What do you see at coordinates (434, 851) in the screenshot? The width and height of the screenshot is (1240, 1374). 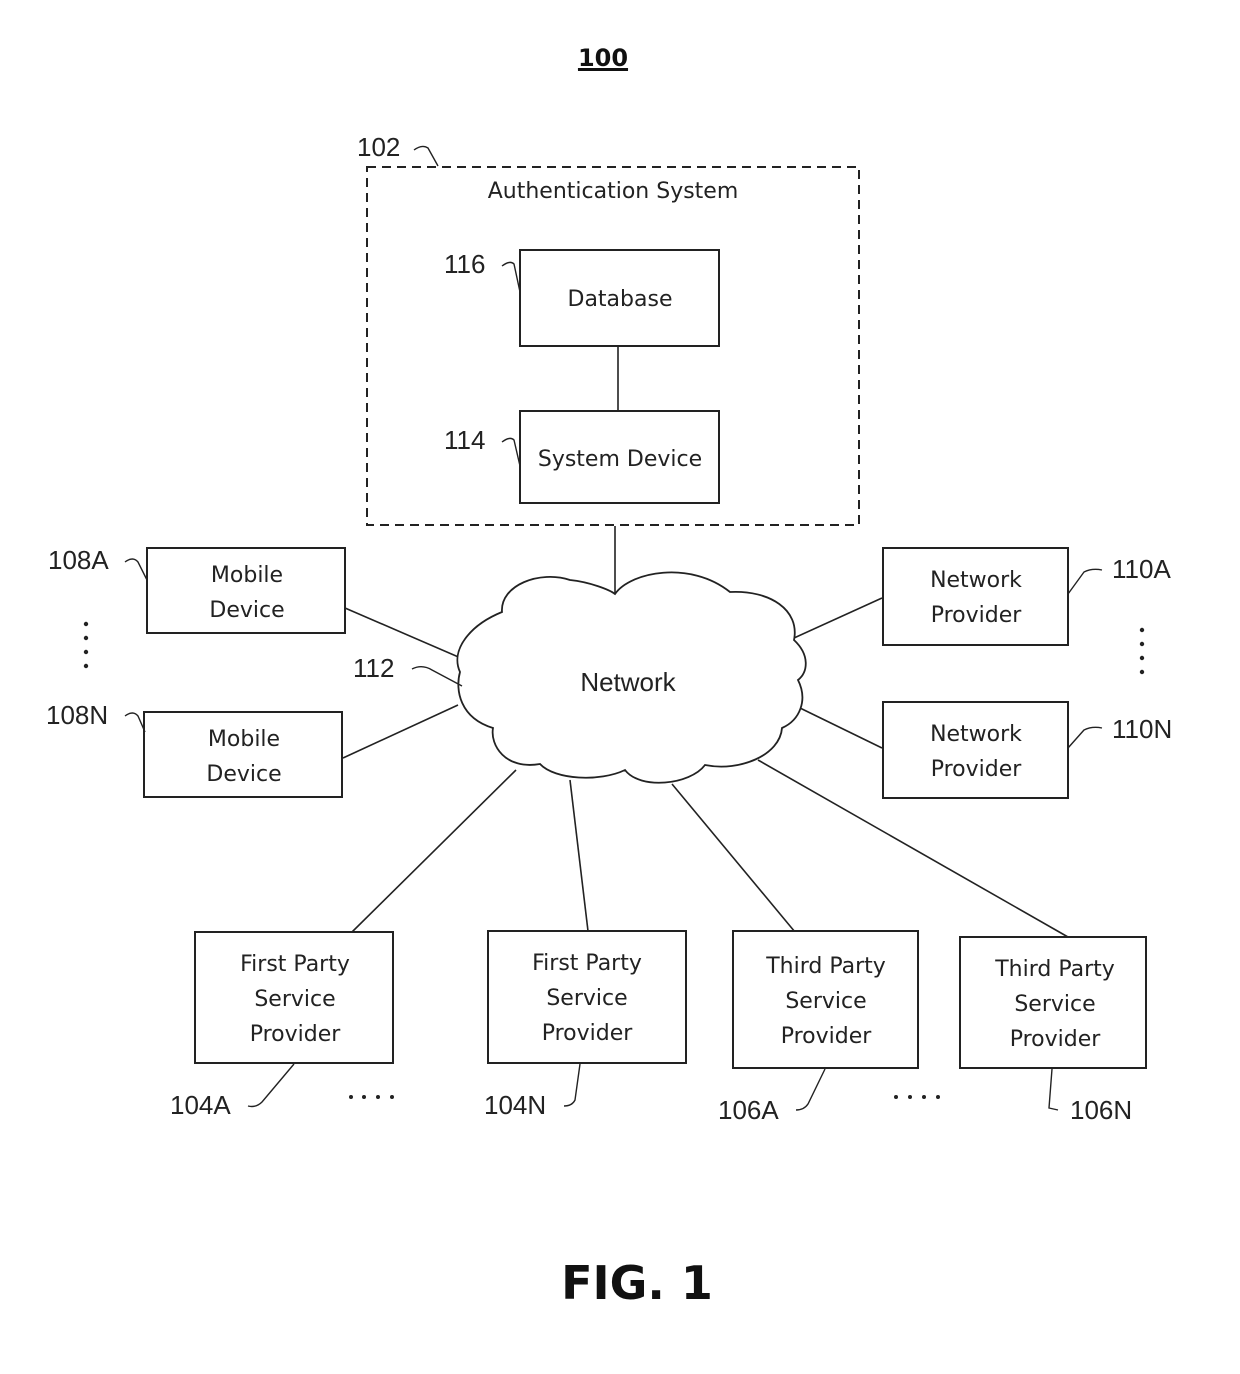 I see `sp-104a-network-link` at bounding box center [434, 851].